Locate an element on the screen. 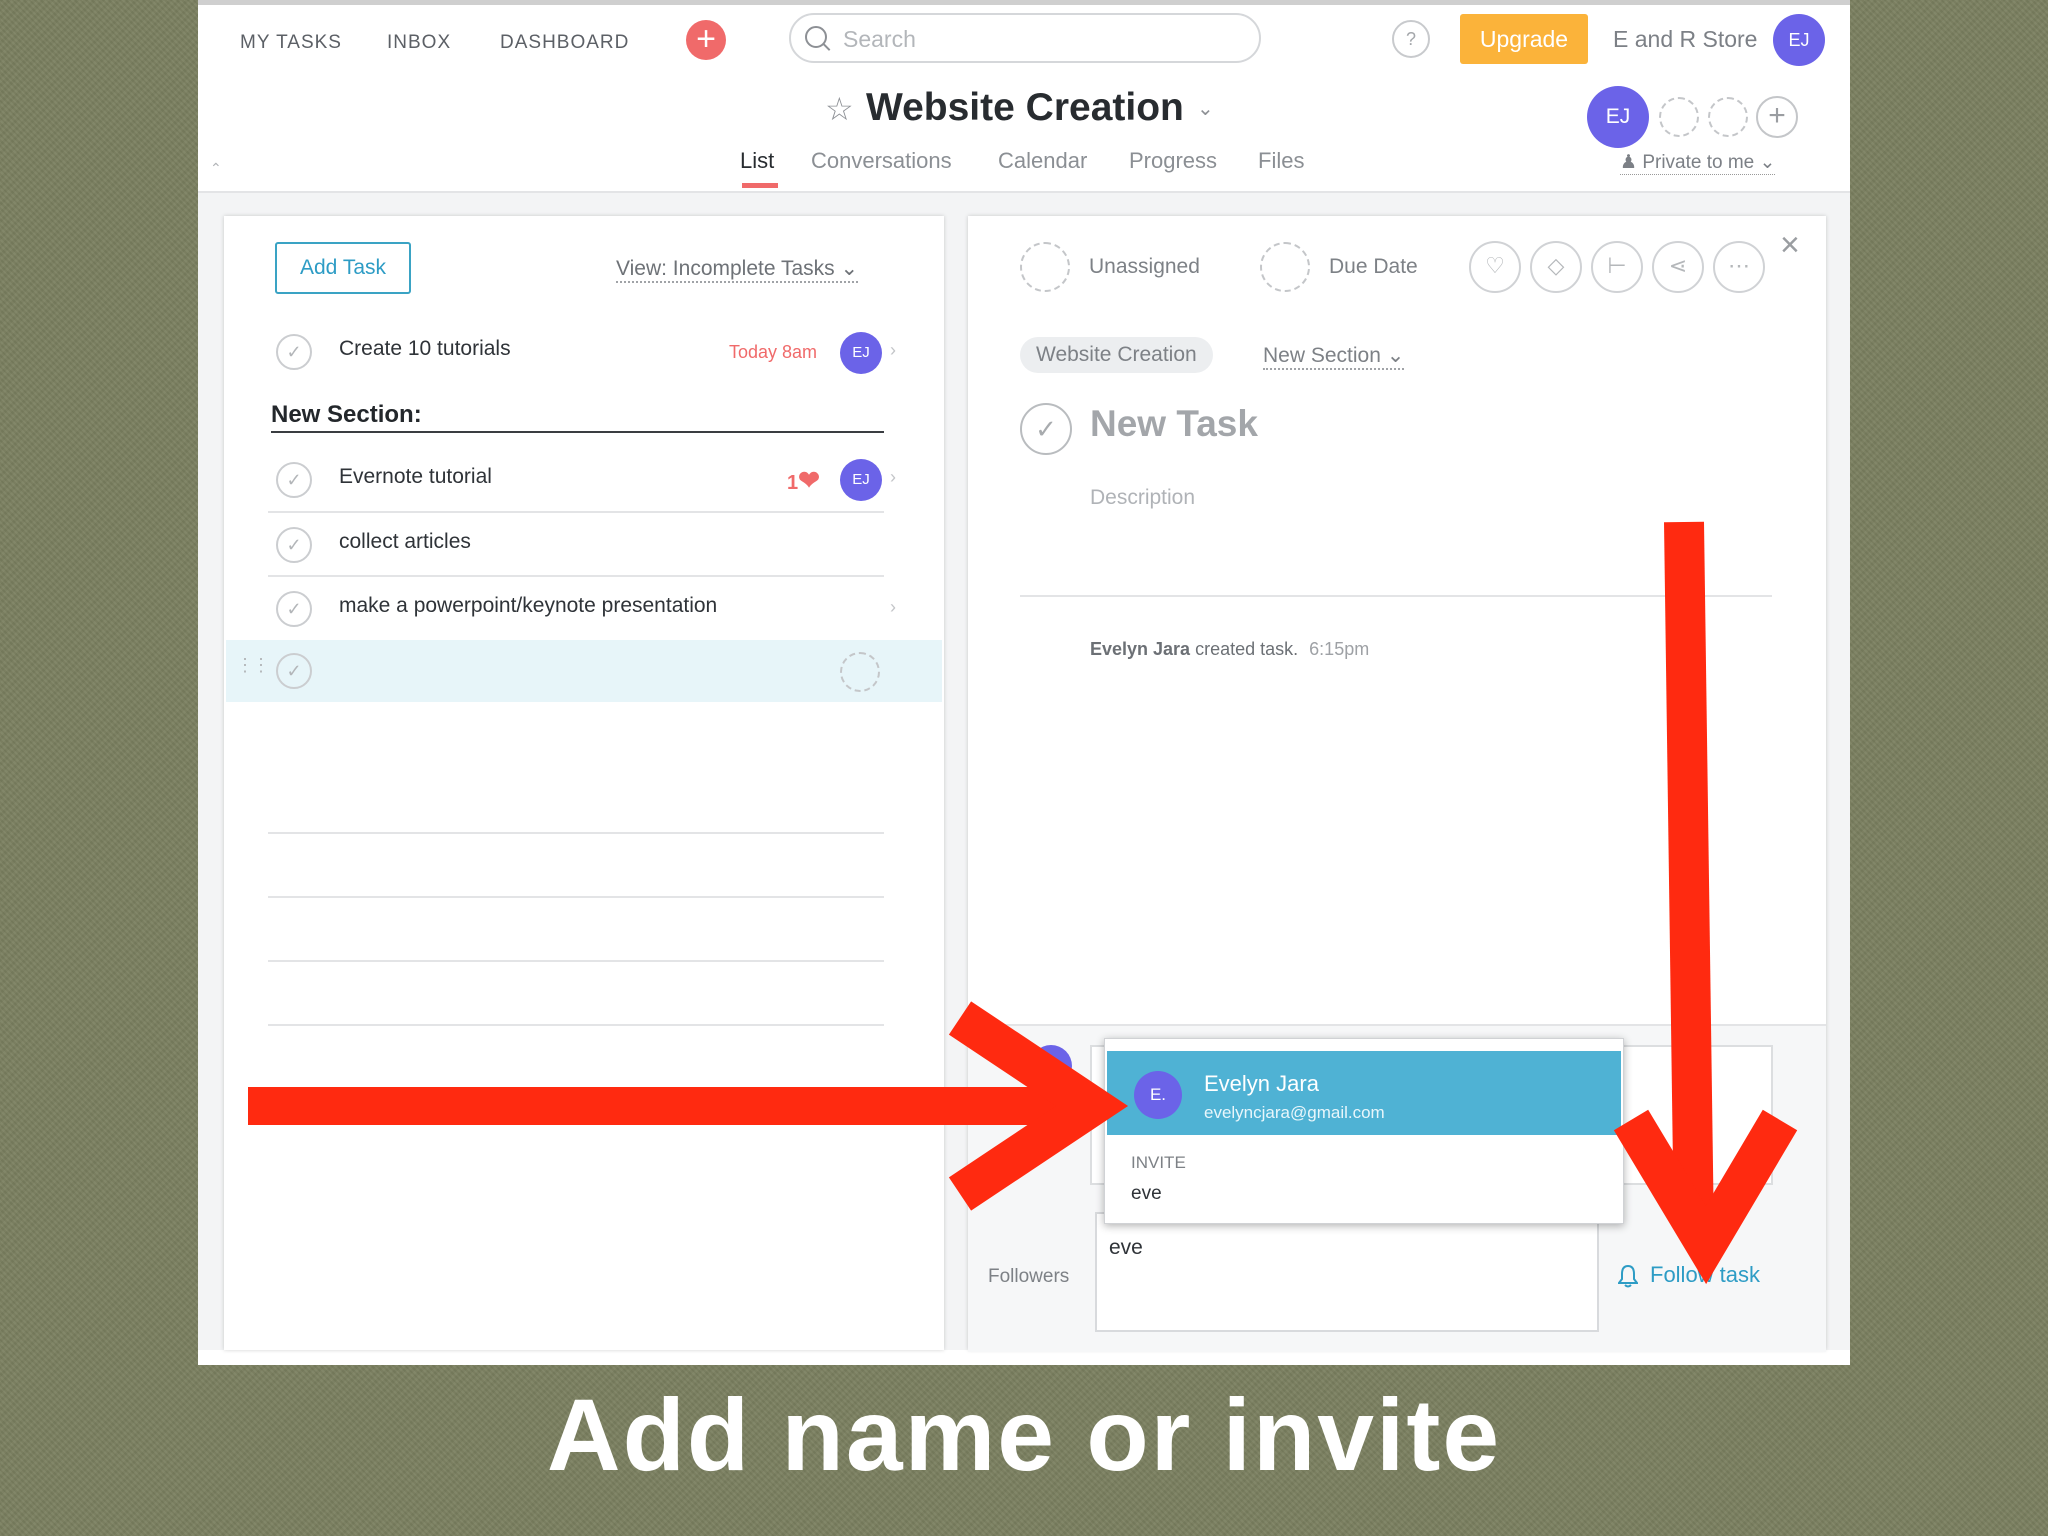 Image resolution: width=2048 pixels, height=1536 pixels. arrow-down-annotation is located at coordinates (1705, 903).